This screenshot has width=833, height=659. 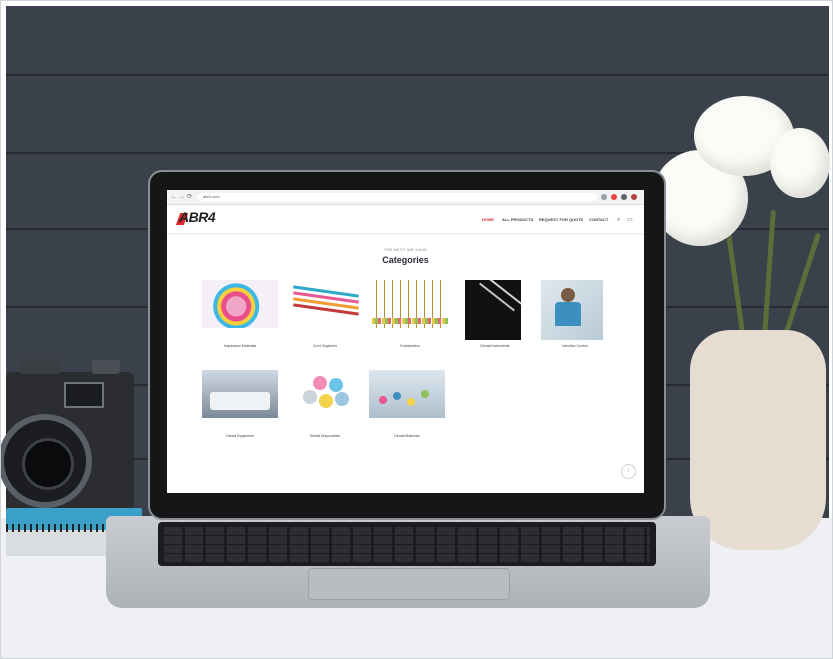 I want to click on category-card-cord-organizer: Cord Organizer, so click(x=325, y=318).